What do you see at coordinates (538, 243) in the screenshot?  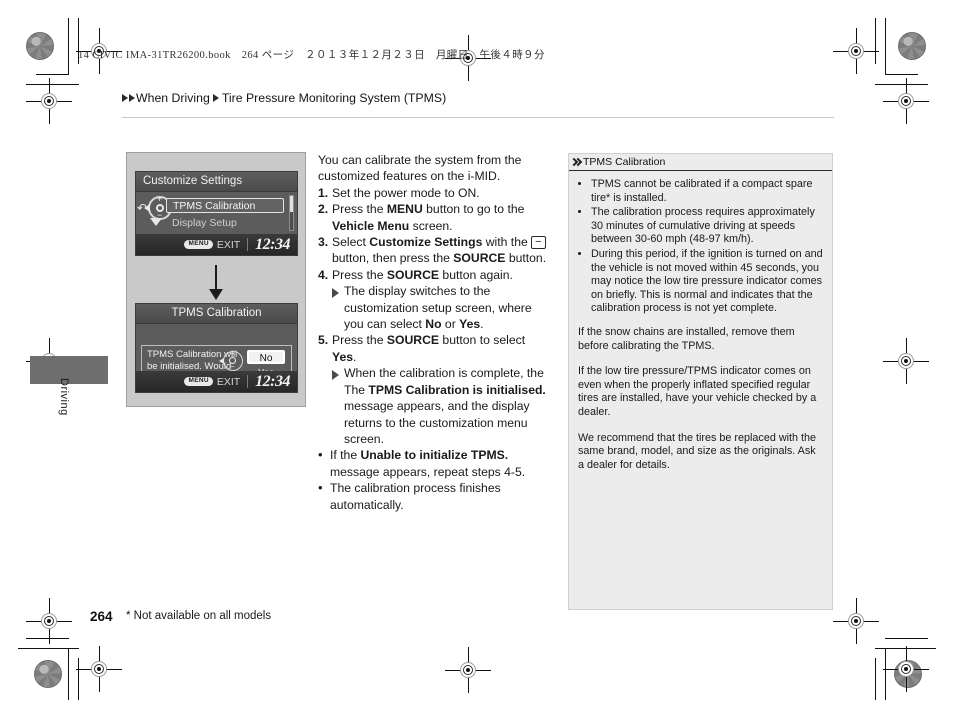 I see `minus-key-icon: −` at bounding box center [538, 243].